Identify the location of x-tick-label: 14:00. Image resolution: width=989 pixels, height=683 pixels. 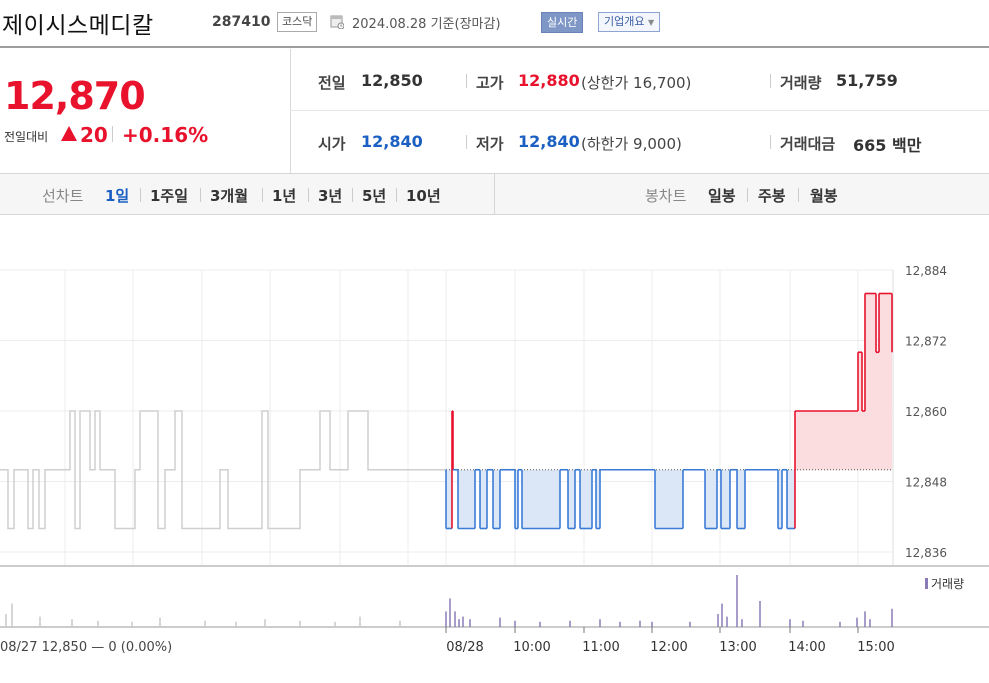
(806, 647).